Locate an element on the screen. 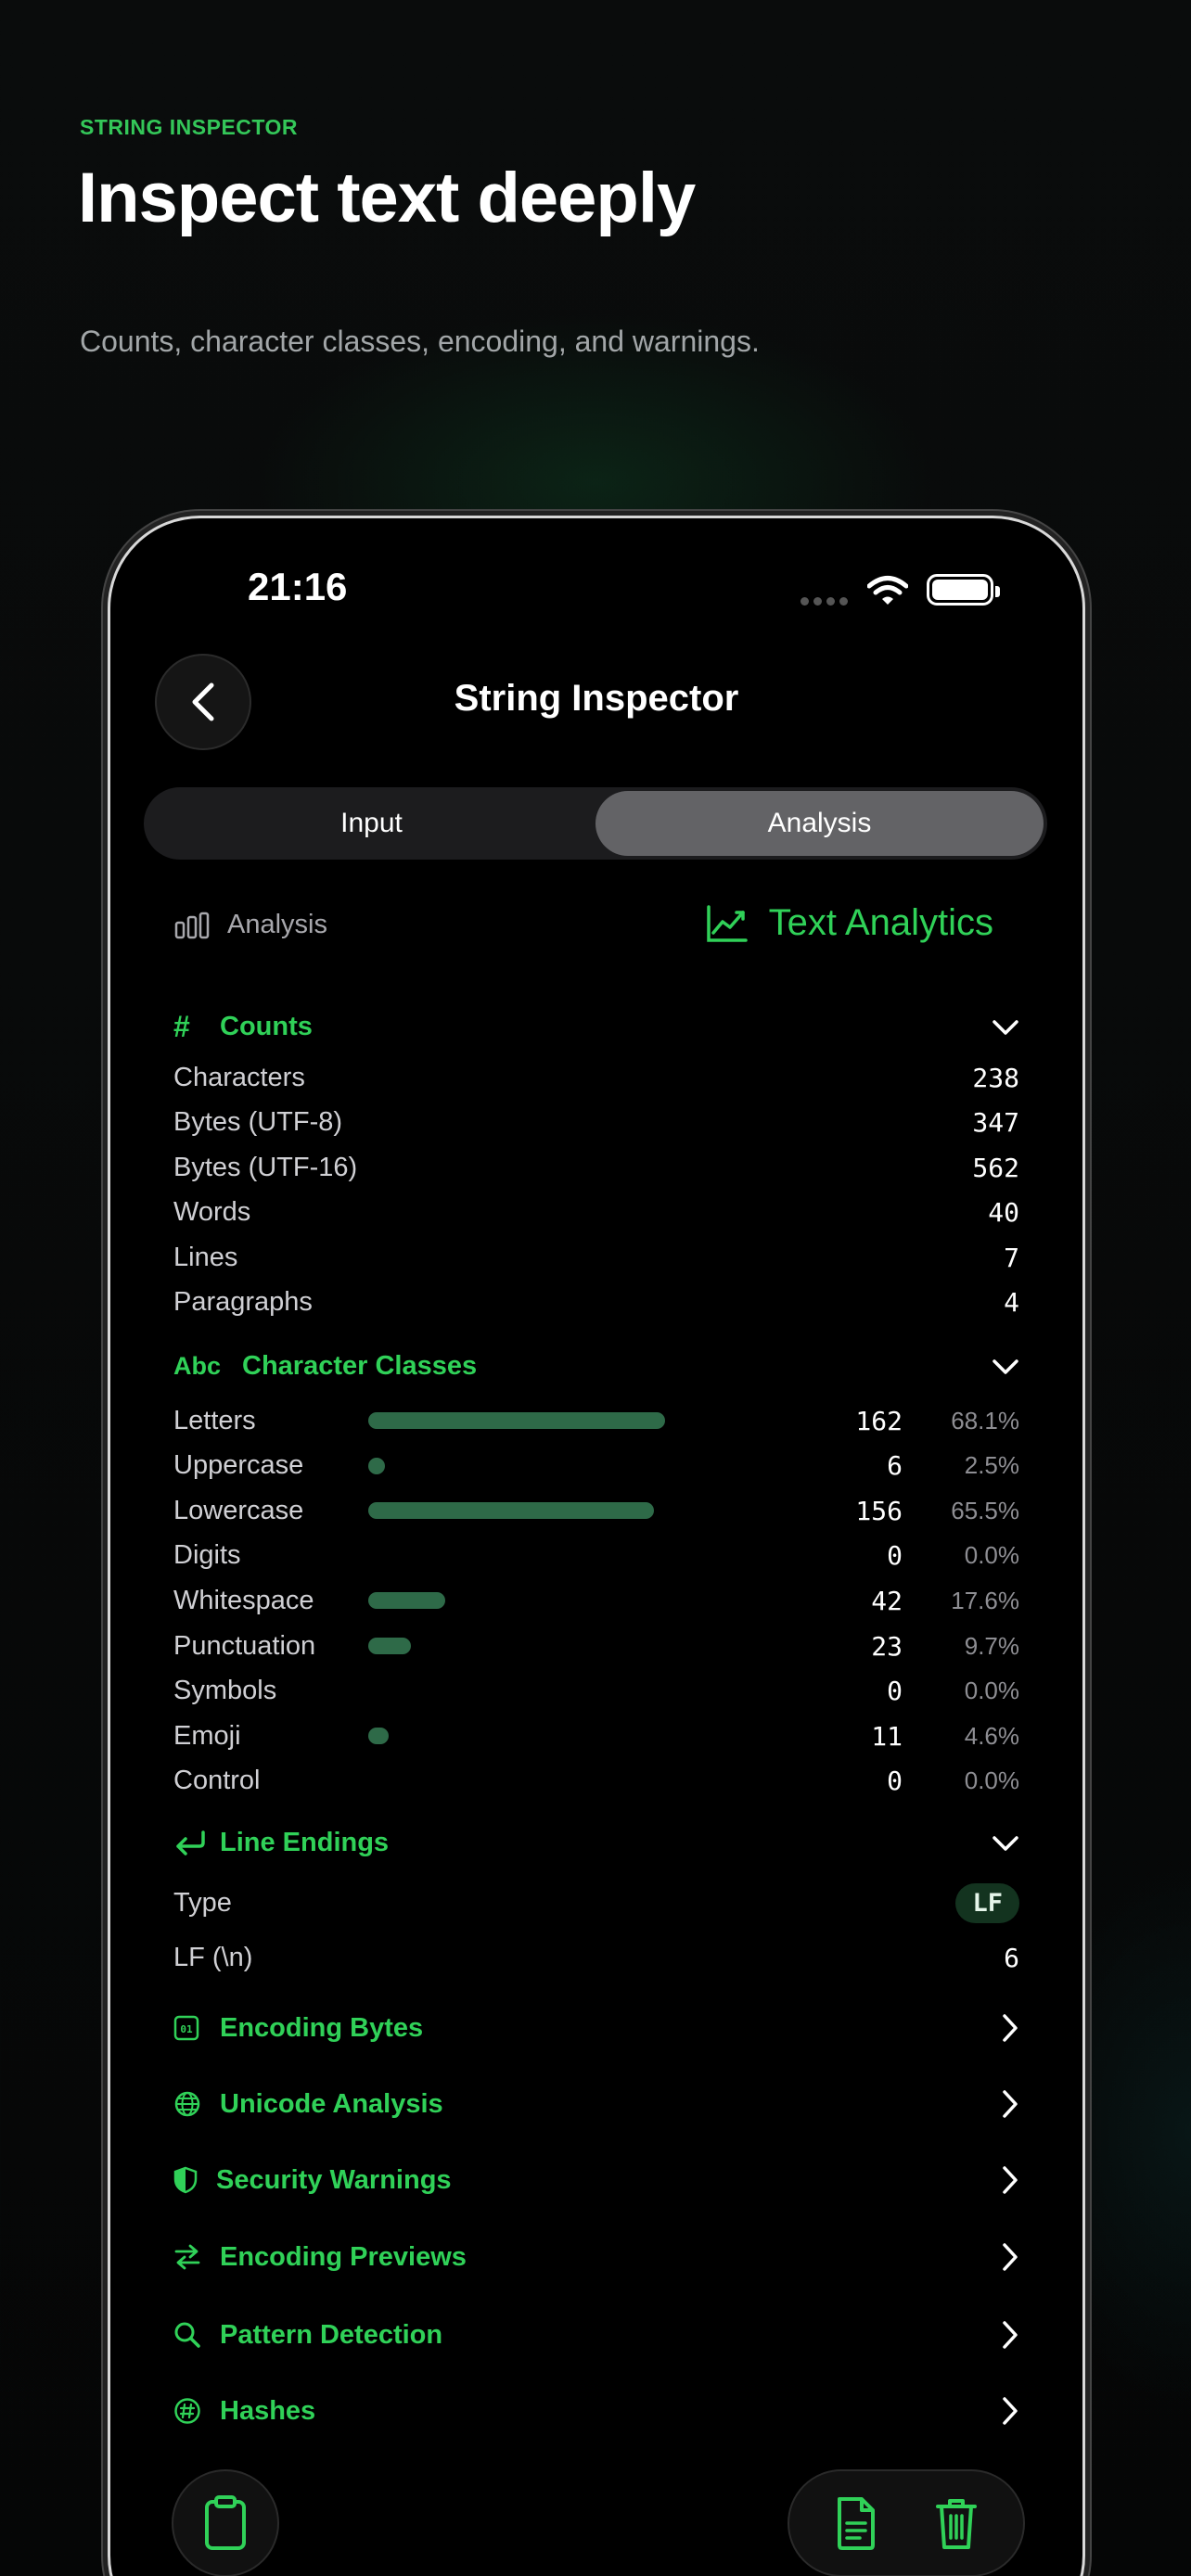 The height and width of the screenshot is (2576, 1191). character-class-label: Digits is located at coordinates (207, 1555).